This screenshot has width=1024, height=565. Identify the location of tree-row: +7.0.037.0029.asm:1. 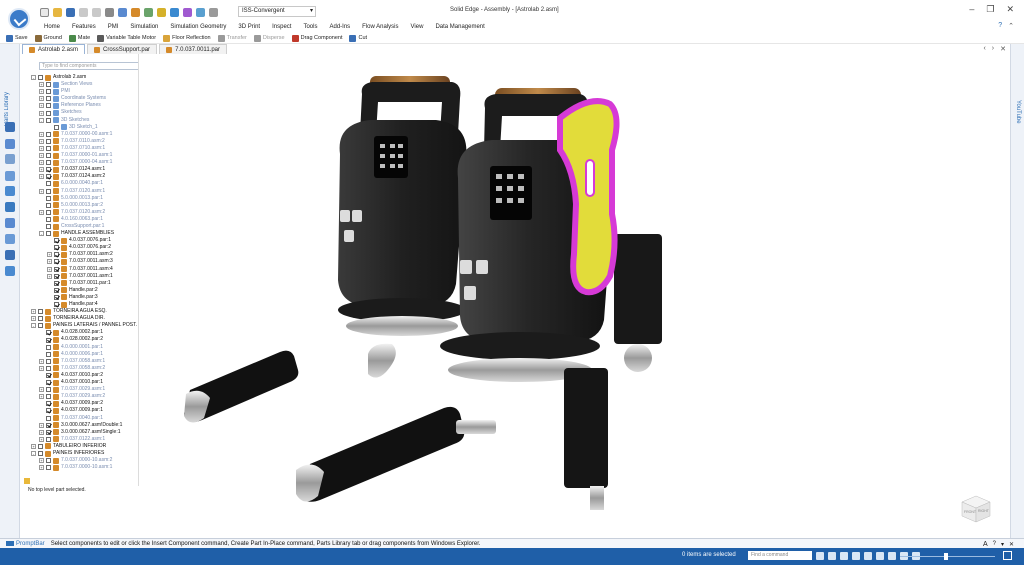
(84, 389).